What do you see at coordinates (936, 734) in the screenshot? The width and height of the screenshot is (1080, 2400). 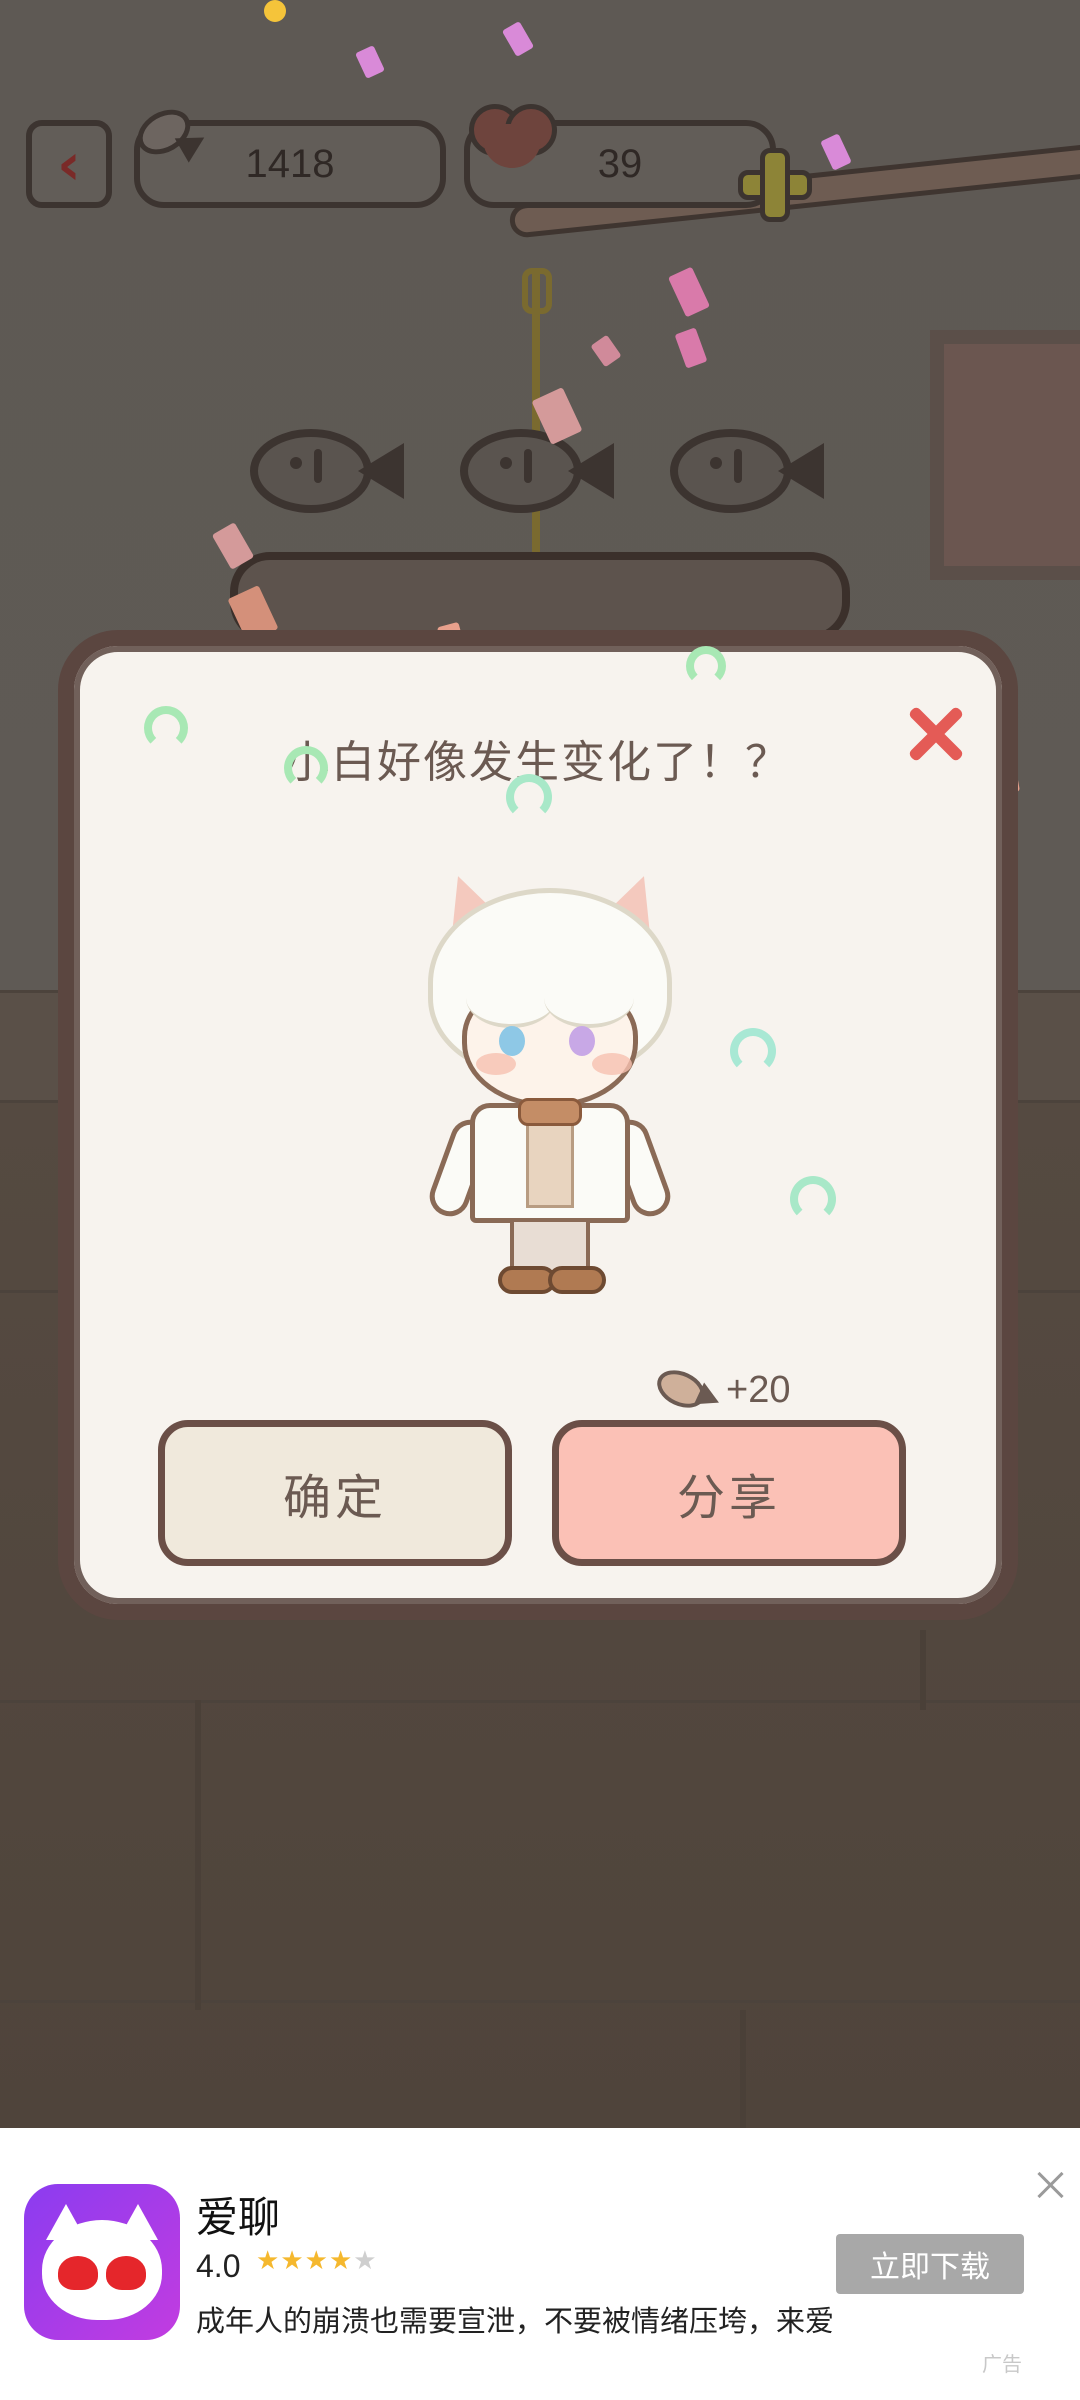 I see `close-button` at bounding box center [936, 734].